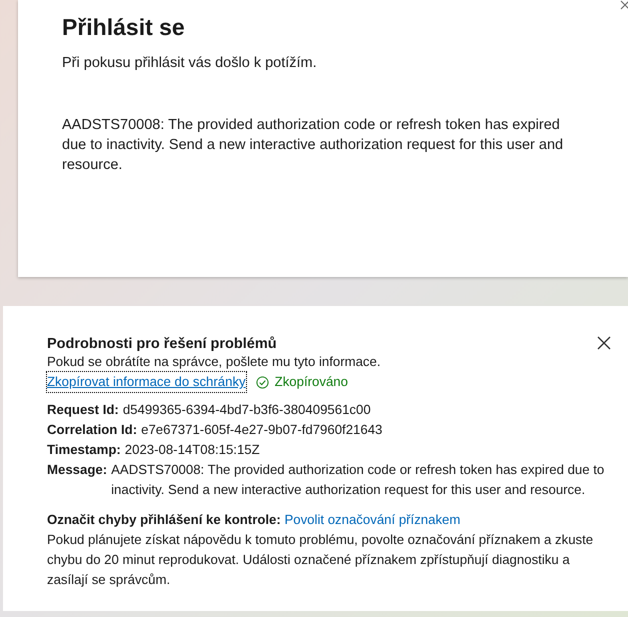 This screenshot has height=617, width=628. What do you see at coordinates (83, 410) in the screenshot?
I see `field-label: Request Id:` at bounding box center [83, 410].